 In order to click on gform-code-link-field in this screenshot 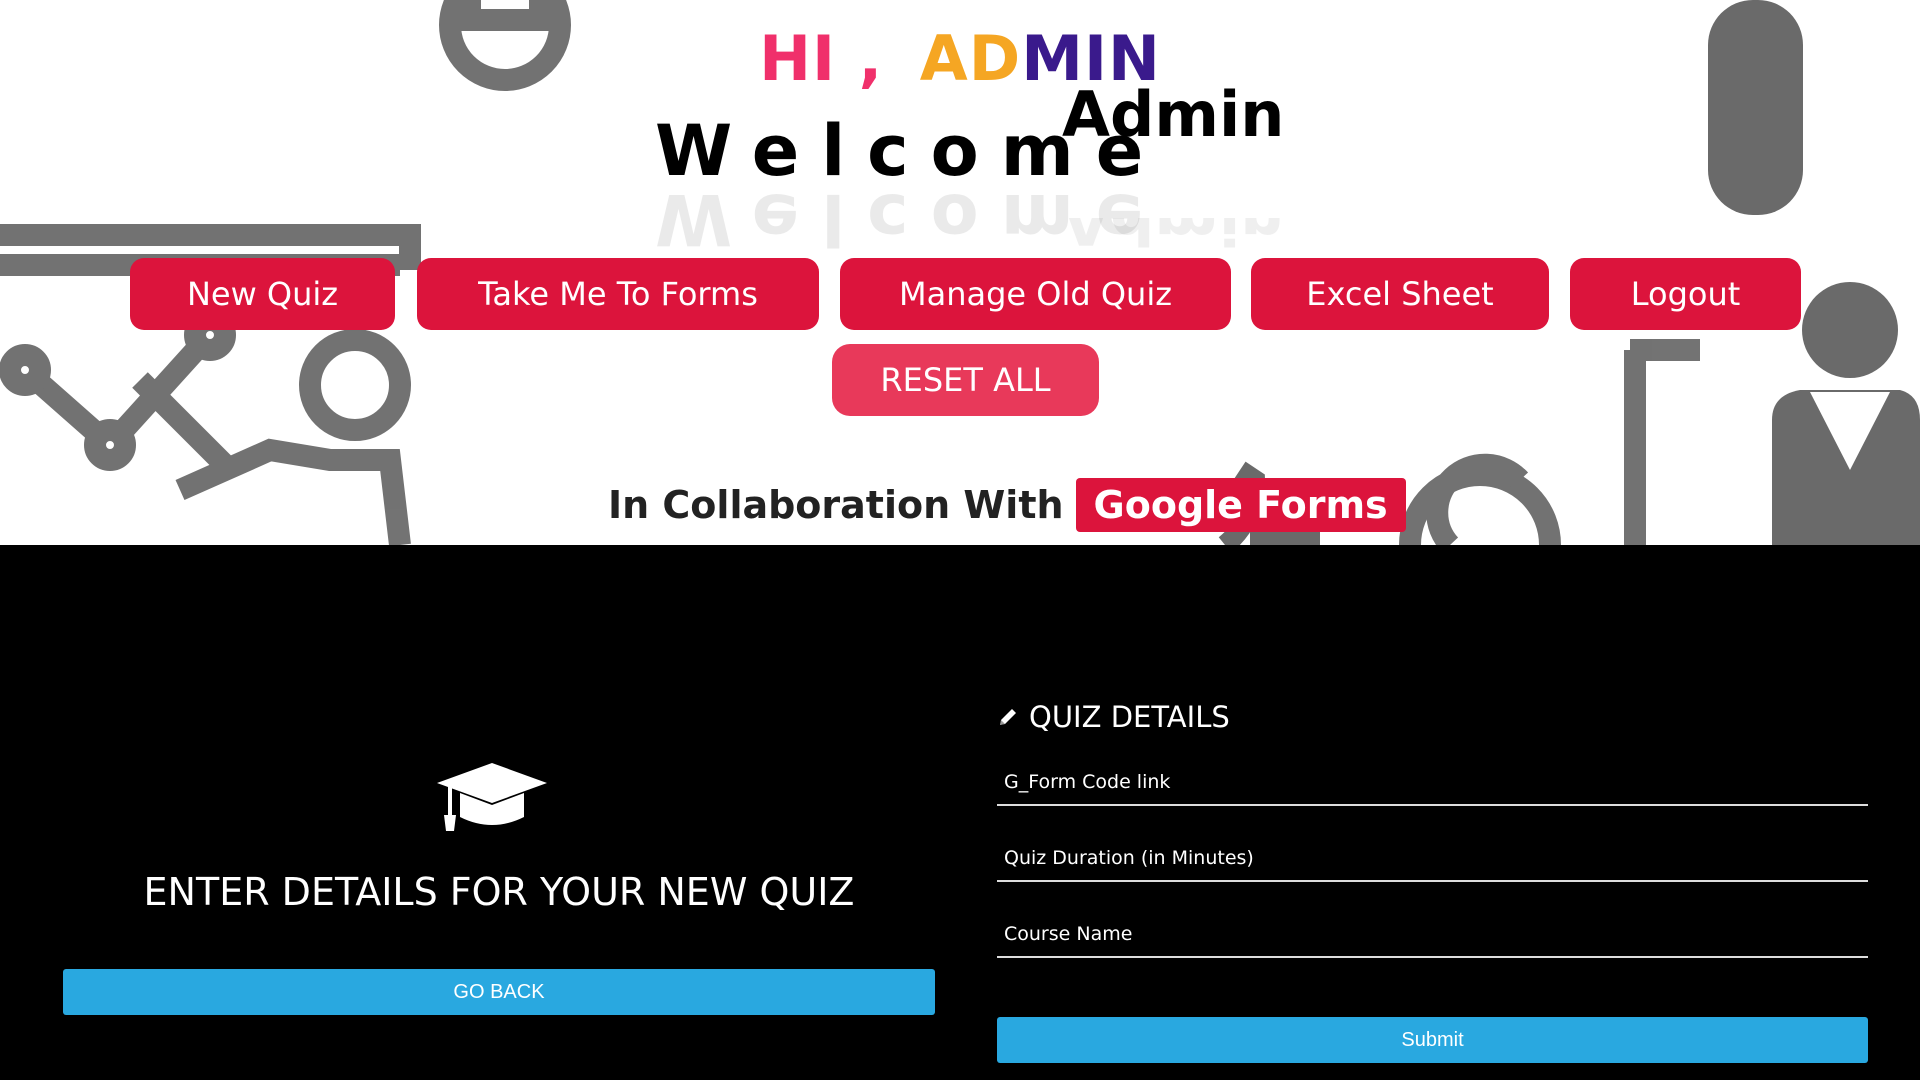, I will do `click(1432, 783)`.